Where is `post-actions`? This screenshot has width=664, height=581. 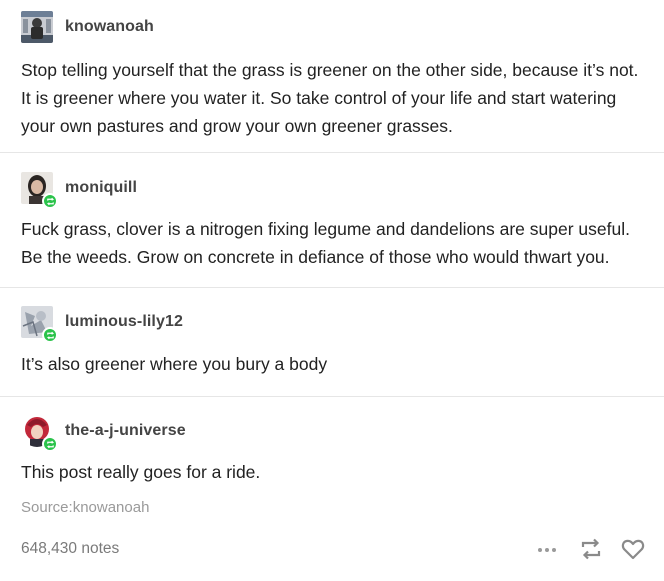 post-actions is located at coordinates (583, 549).